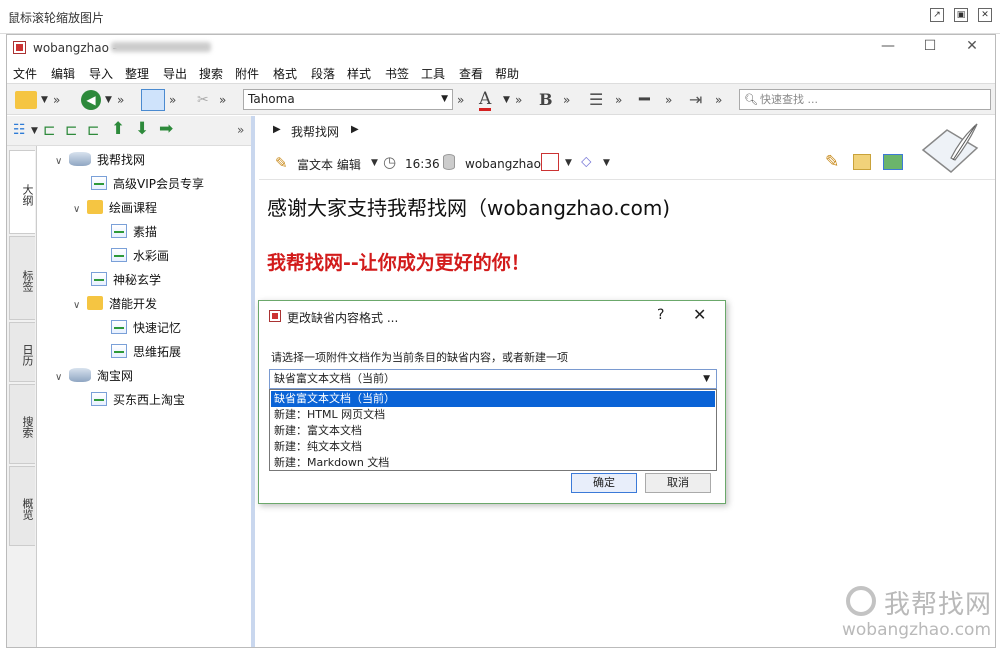  What do you see at coordinates (546, 100) in the screenshot?
I see `bold-icon: B` at bounding box center [546, 100].